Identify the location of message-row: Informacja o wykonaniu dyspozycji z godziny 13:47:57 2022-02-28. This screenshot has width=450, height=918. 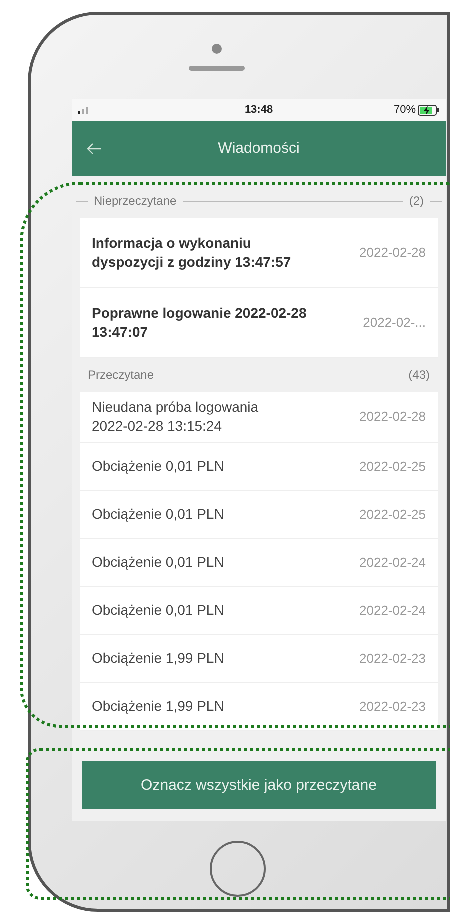
(259, 253).